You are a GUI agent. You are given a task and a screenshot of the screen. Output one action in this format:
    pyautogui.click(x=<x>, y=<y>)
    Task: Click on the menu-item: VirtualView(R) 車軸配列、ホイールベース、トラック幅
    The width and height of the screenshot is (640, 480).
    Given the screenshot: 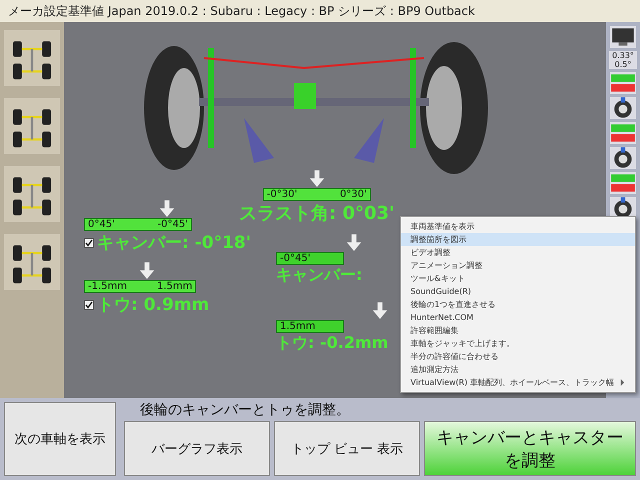 What is the action you would take?
    pyautogui.click(x=517, y=382)
    